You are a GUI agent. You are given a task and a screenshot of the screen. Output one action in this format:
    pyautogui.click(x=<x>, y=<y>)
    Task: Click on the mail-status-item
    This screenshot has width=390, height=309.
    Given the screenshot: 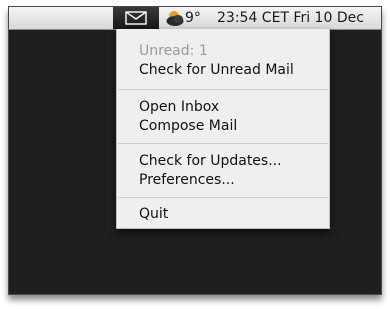 What is the action you would take?
    pyautogui.click(x=136, y=18)
    